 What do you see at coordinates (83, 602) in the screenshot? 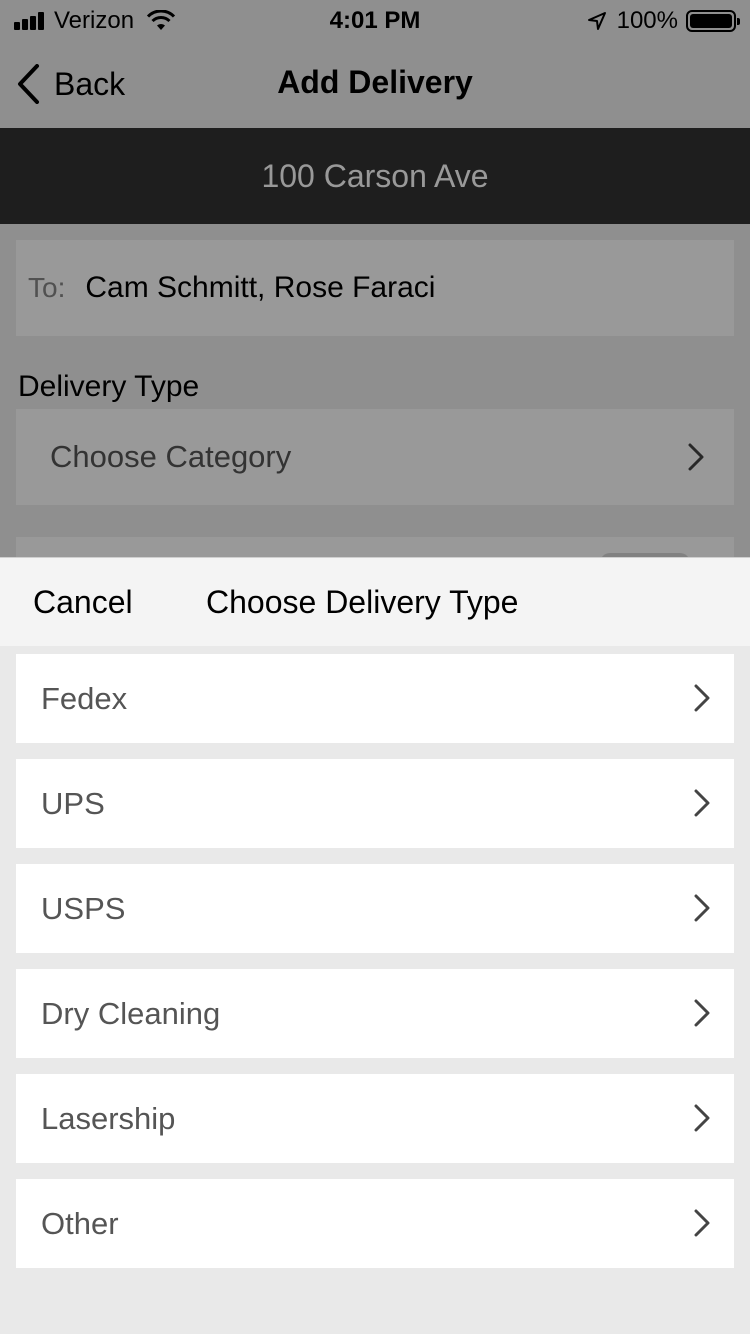
I see `cancel-button: Cancel` at bounding box center [83, 602].